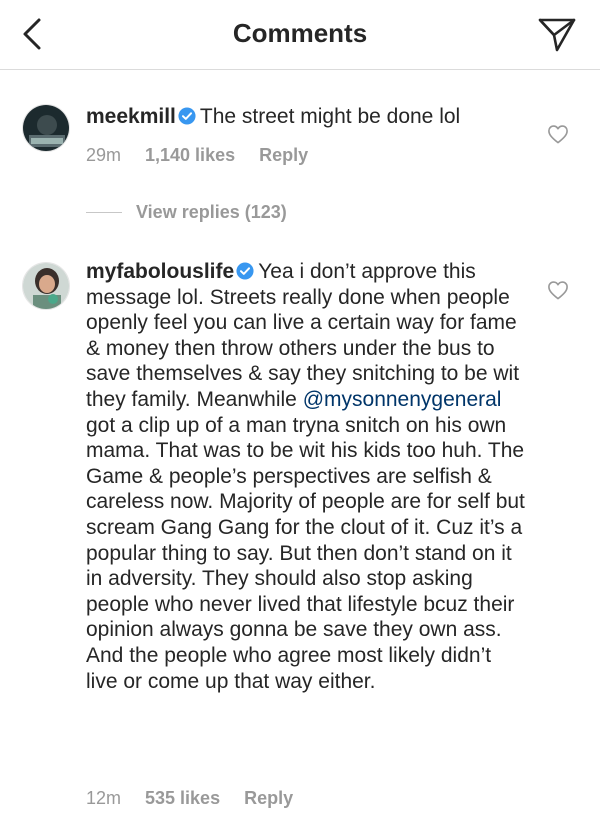  Describe the element at coordinates (104, 212) in the screenshot. I see `divider-line` at that location.